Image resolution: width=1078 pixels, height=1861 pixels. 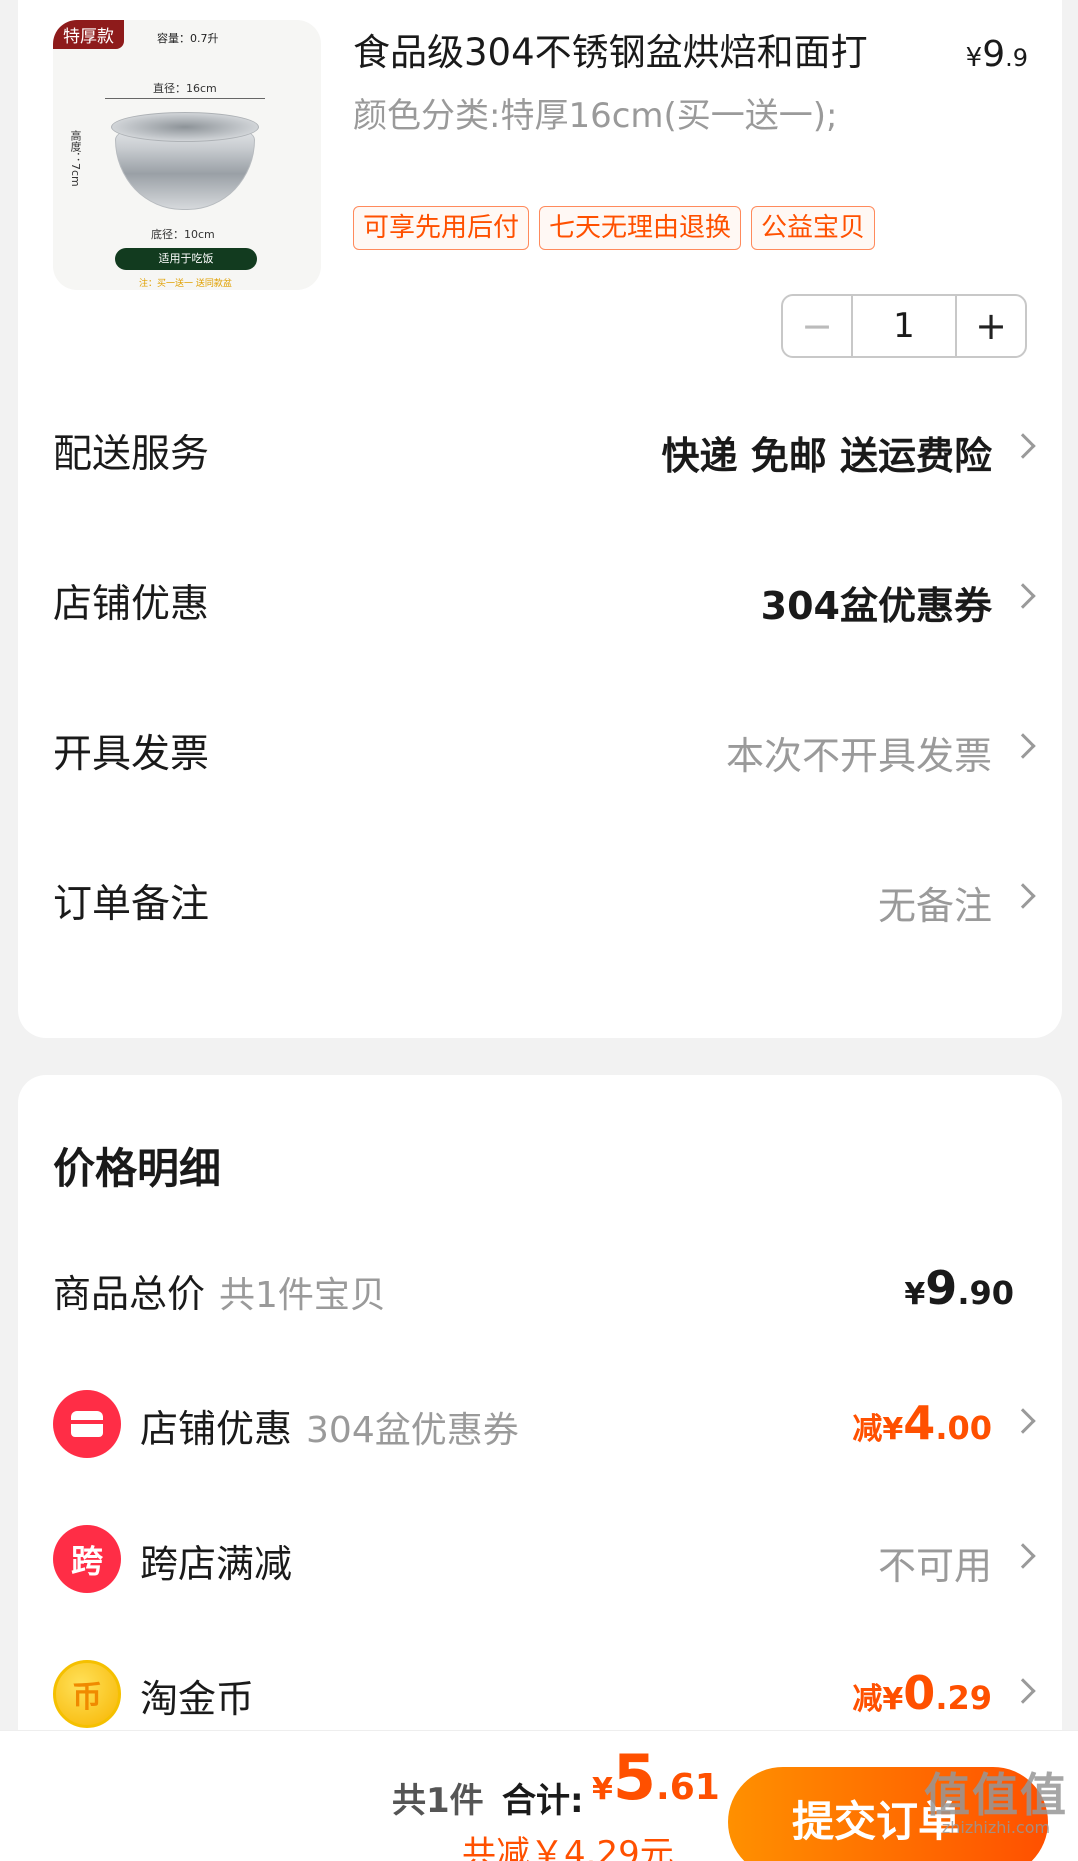 What do you see at coordinates (129, 1294) in the screenshot?
I see `total-price-label-text: 商品总价` at bounding box center [129, 1294].